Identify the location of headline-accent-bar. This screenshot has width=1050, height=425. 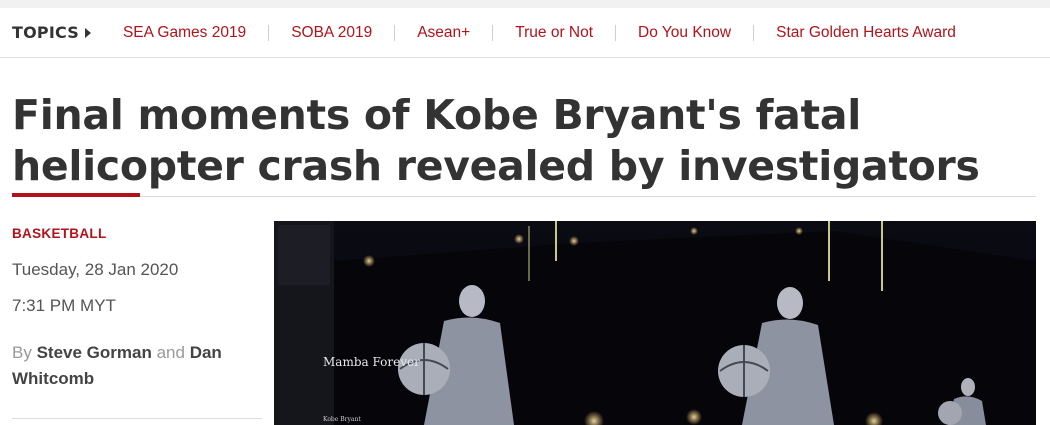
(76, 195).